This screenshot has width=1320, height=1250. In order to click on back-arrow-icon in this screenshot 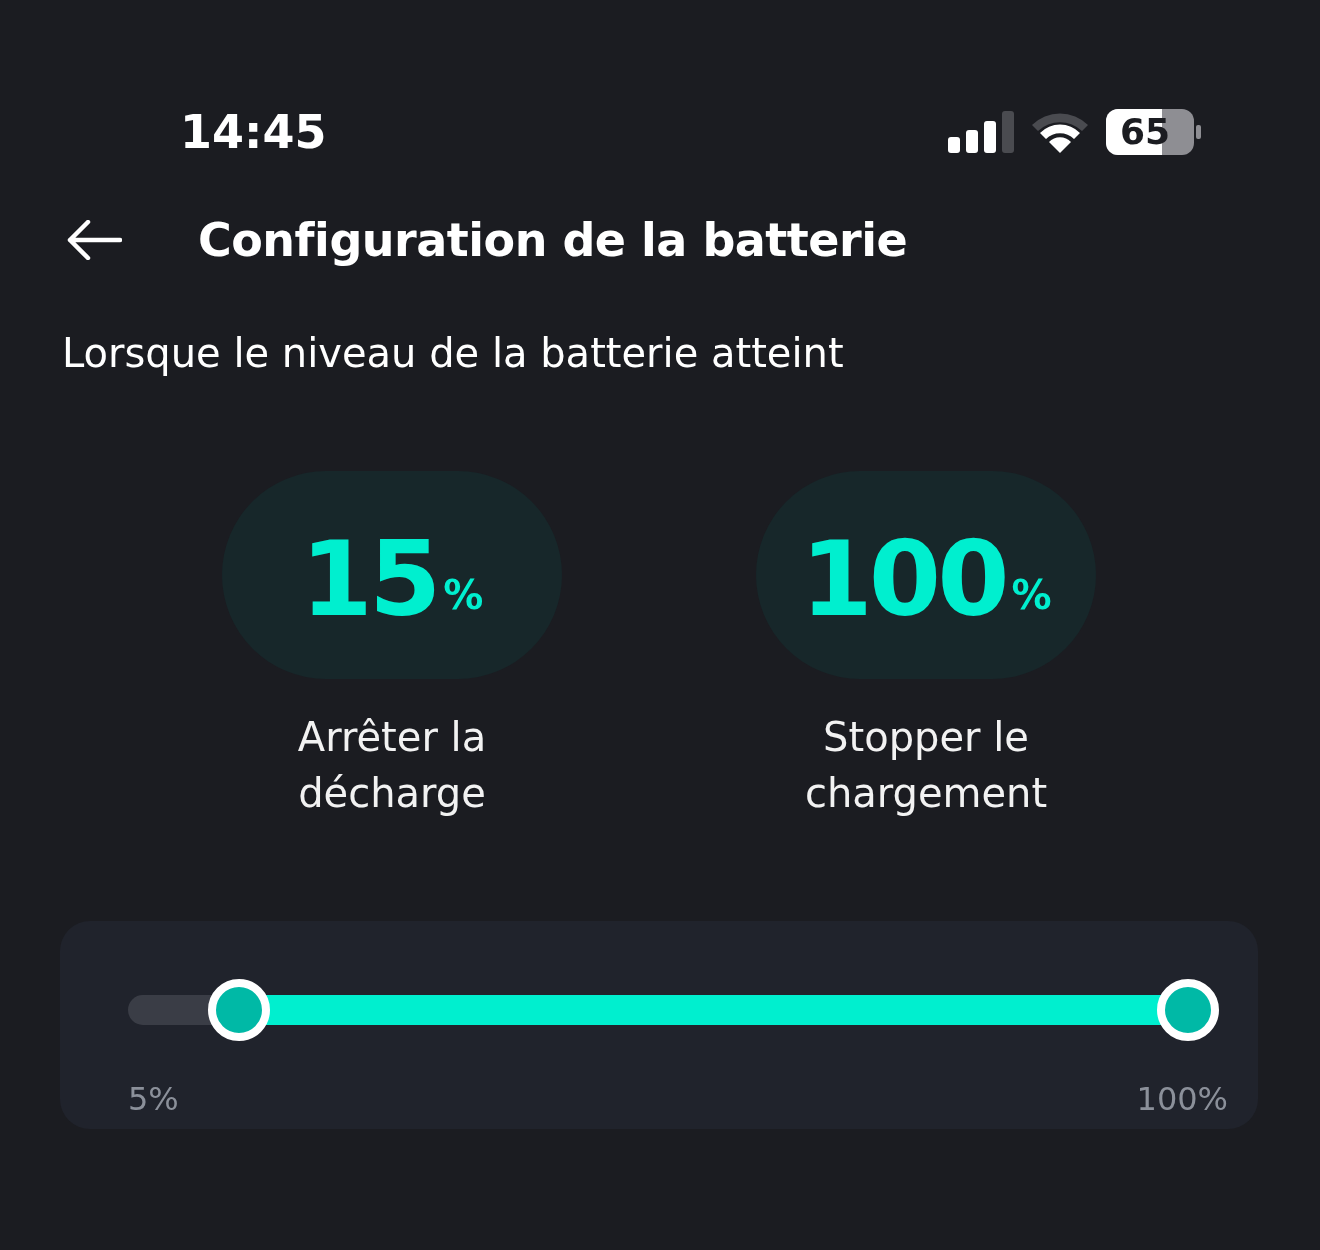, I will do `click(94, 240)`.